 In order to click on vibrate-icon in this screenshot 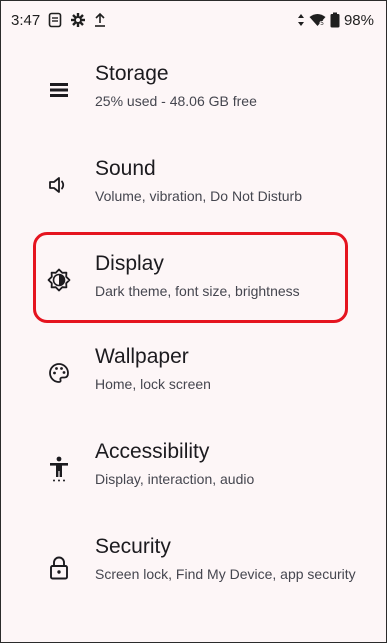, I will do `click(301, 20)`.